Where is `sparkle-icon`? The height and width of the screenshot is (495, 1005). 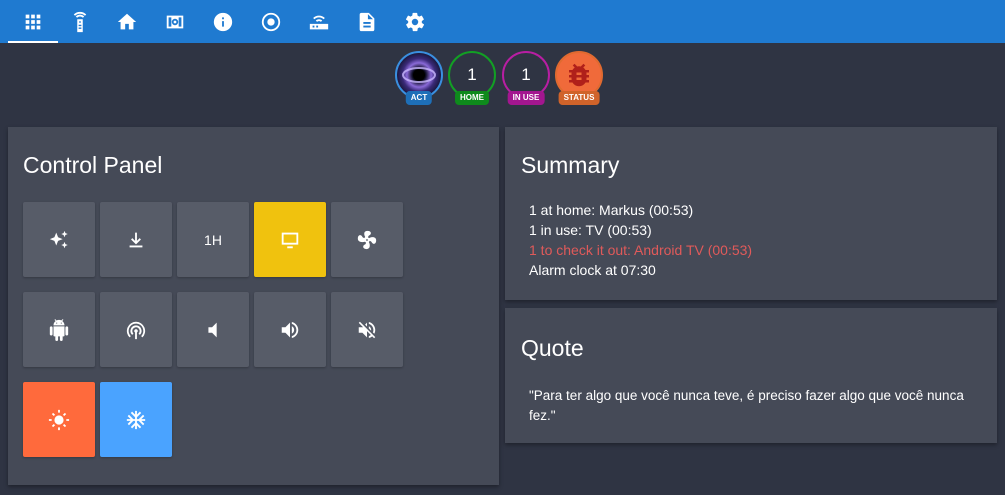 sparkle-icon is located at coordinates (58, 239).